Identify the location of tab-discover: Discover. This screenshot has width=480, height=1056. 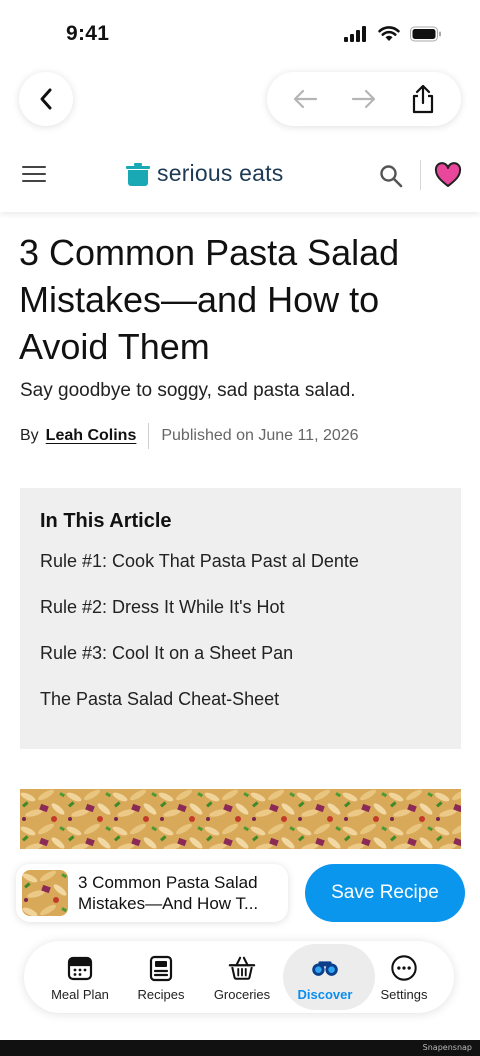
(329, 977).